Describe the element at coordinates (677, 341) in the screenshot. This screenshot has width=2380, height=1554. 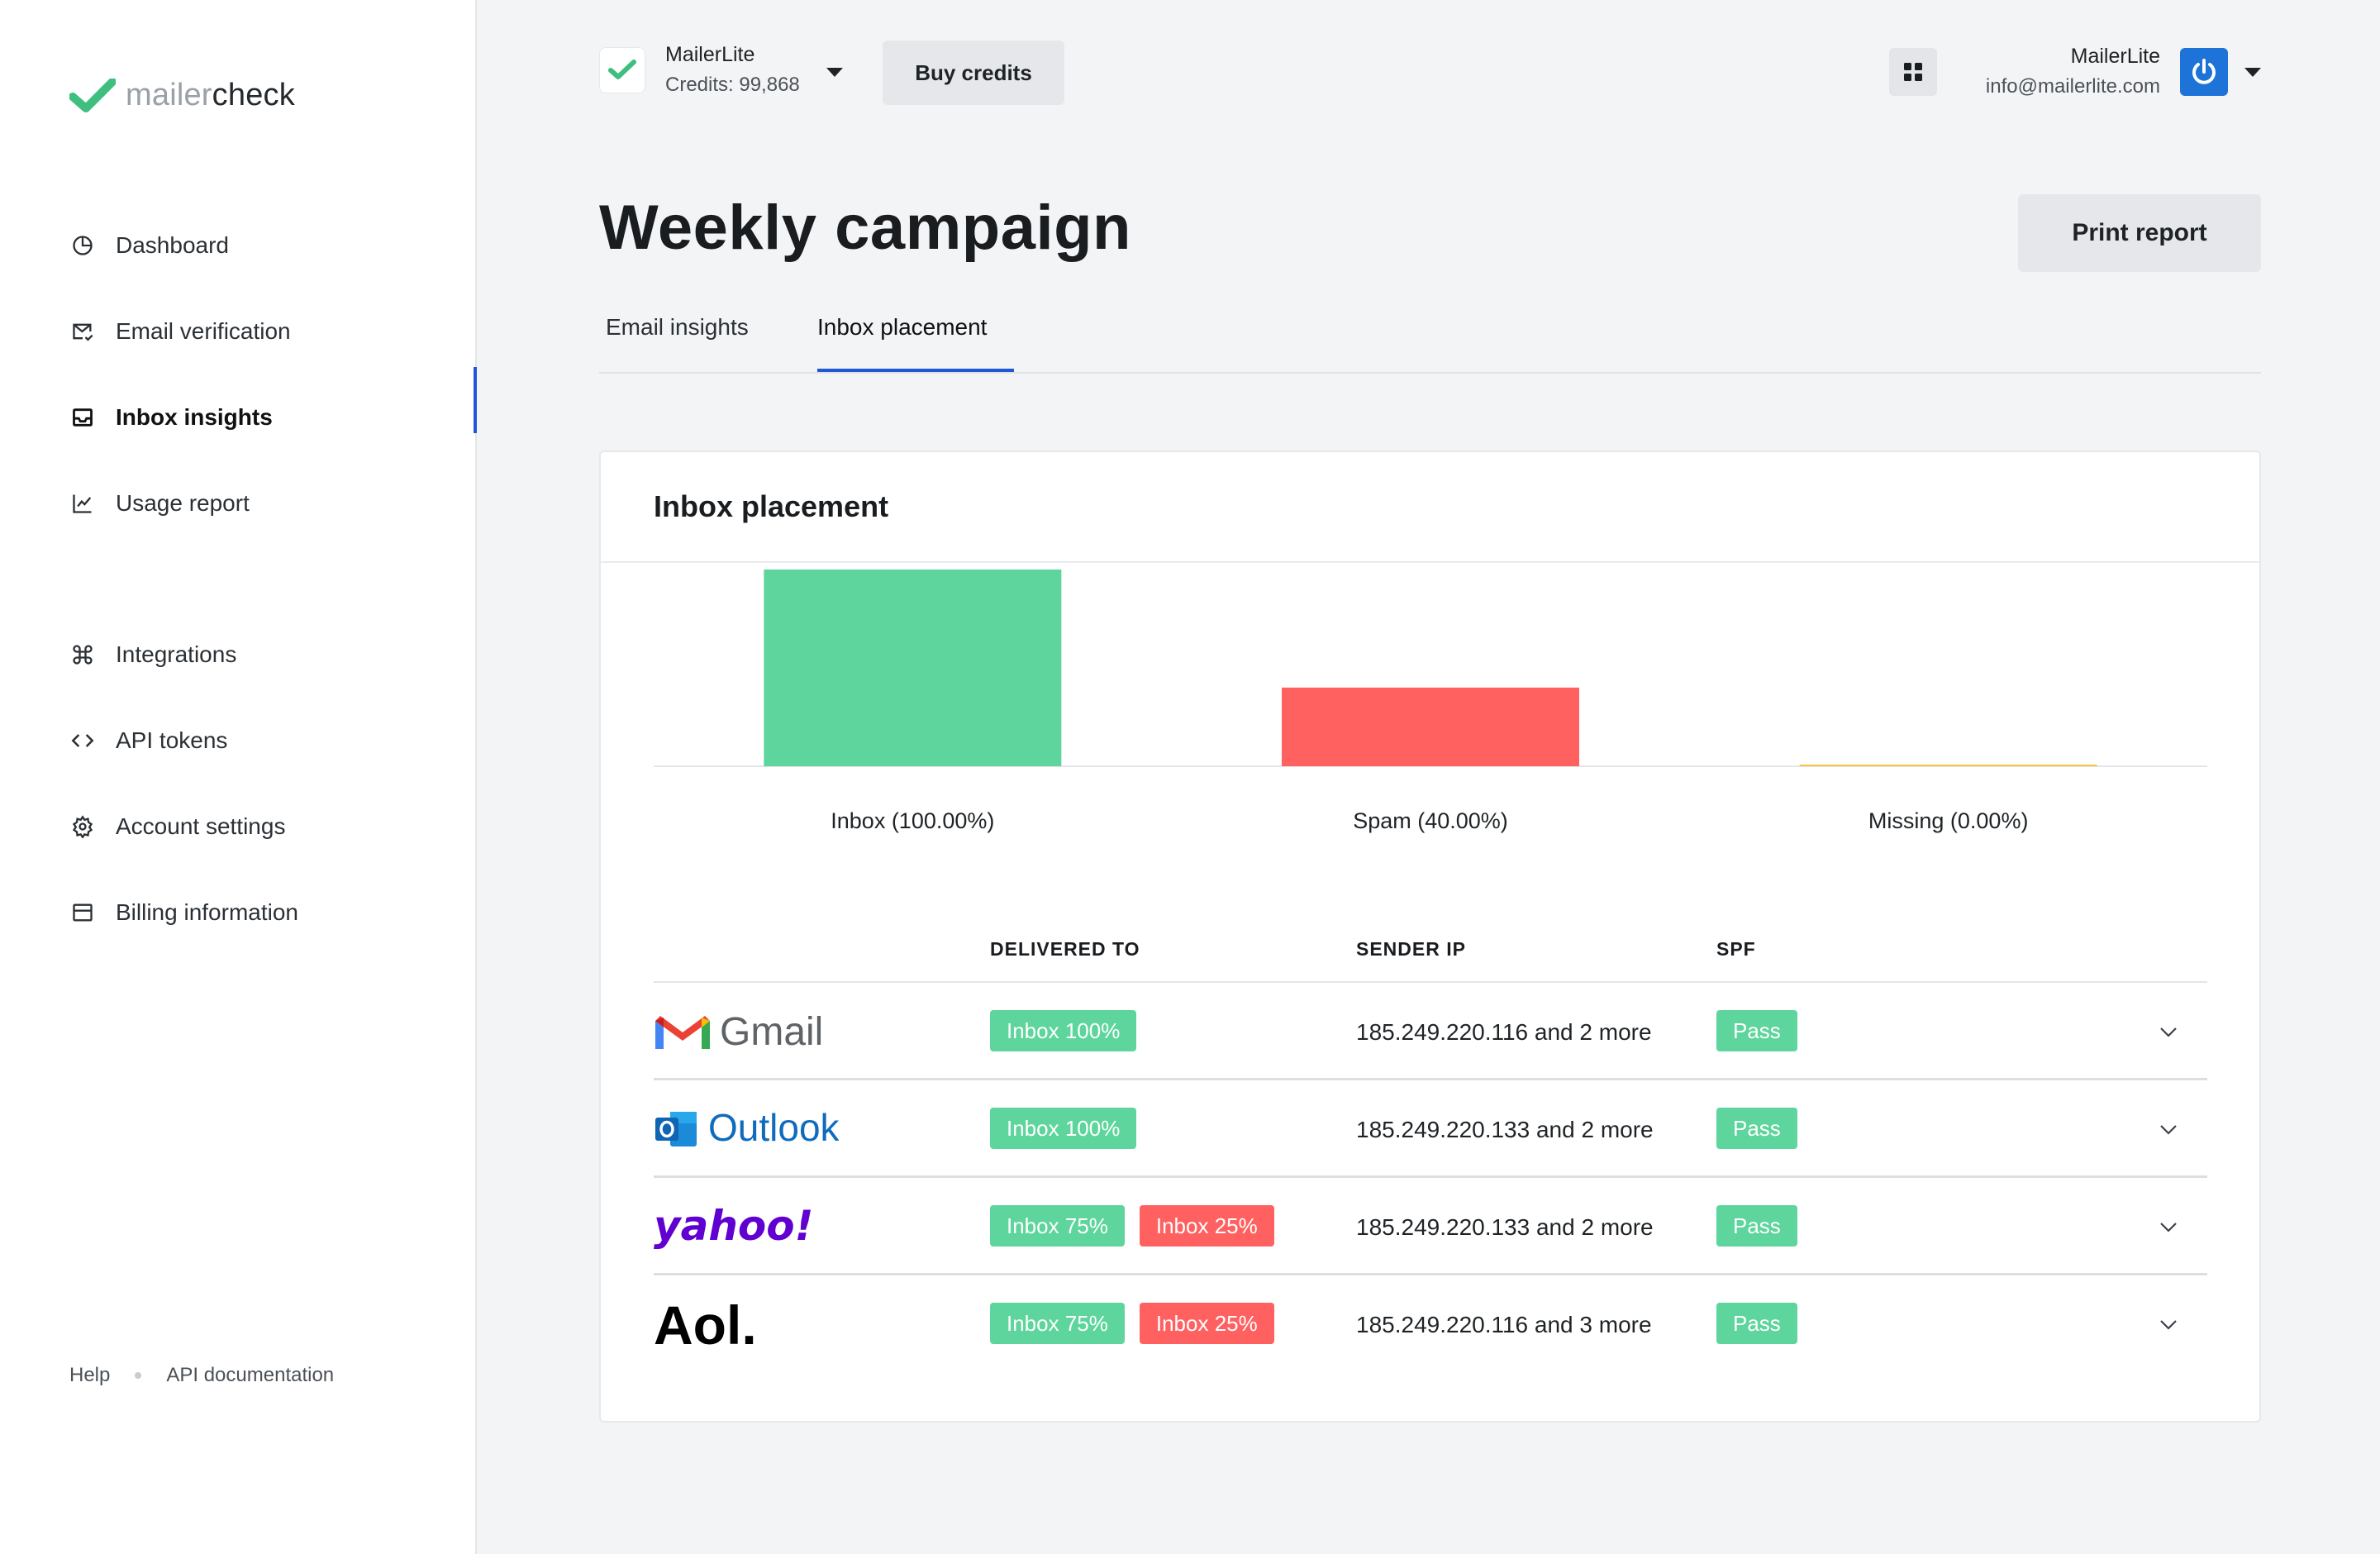
I see `tab-email-insights: Email insights` at that location.